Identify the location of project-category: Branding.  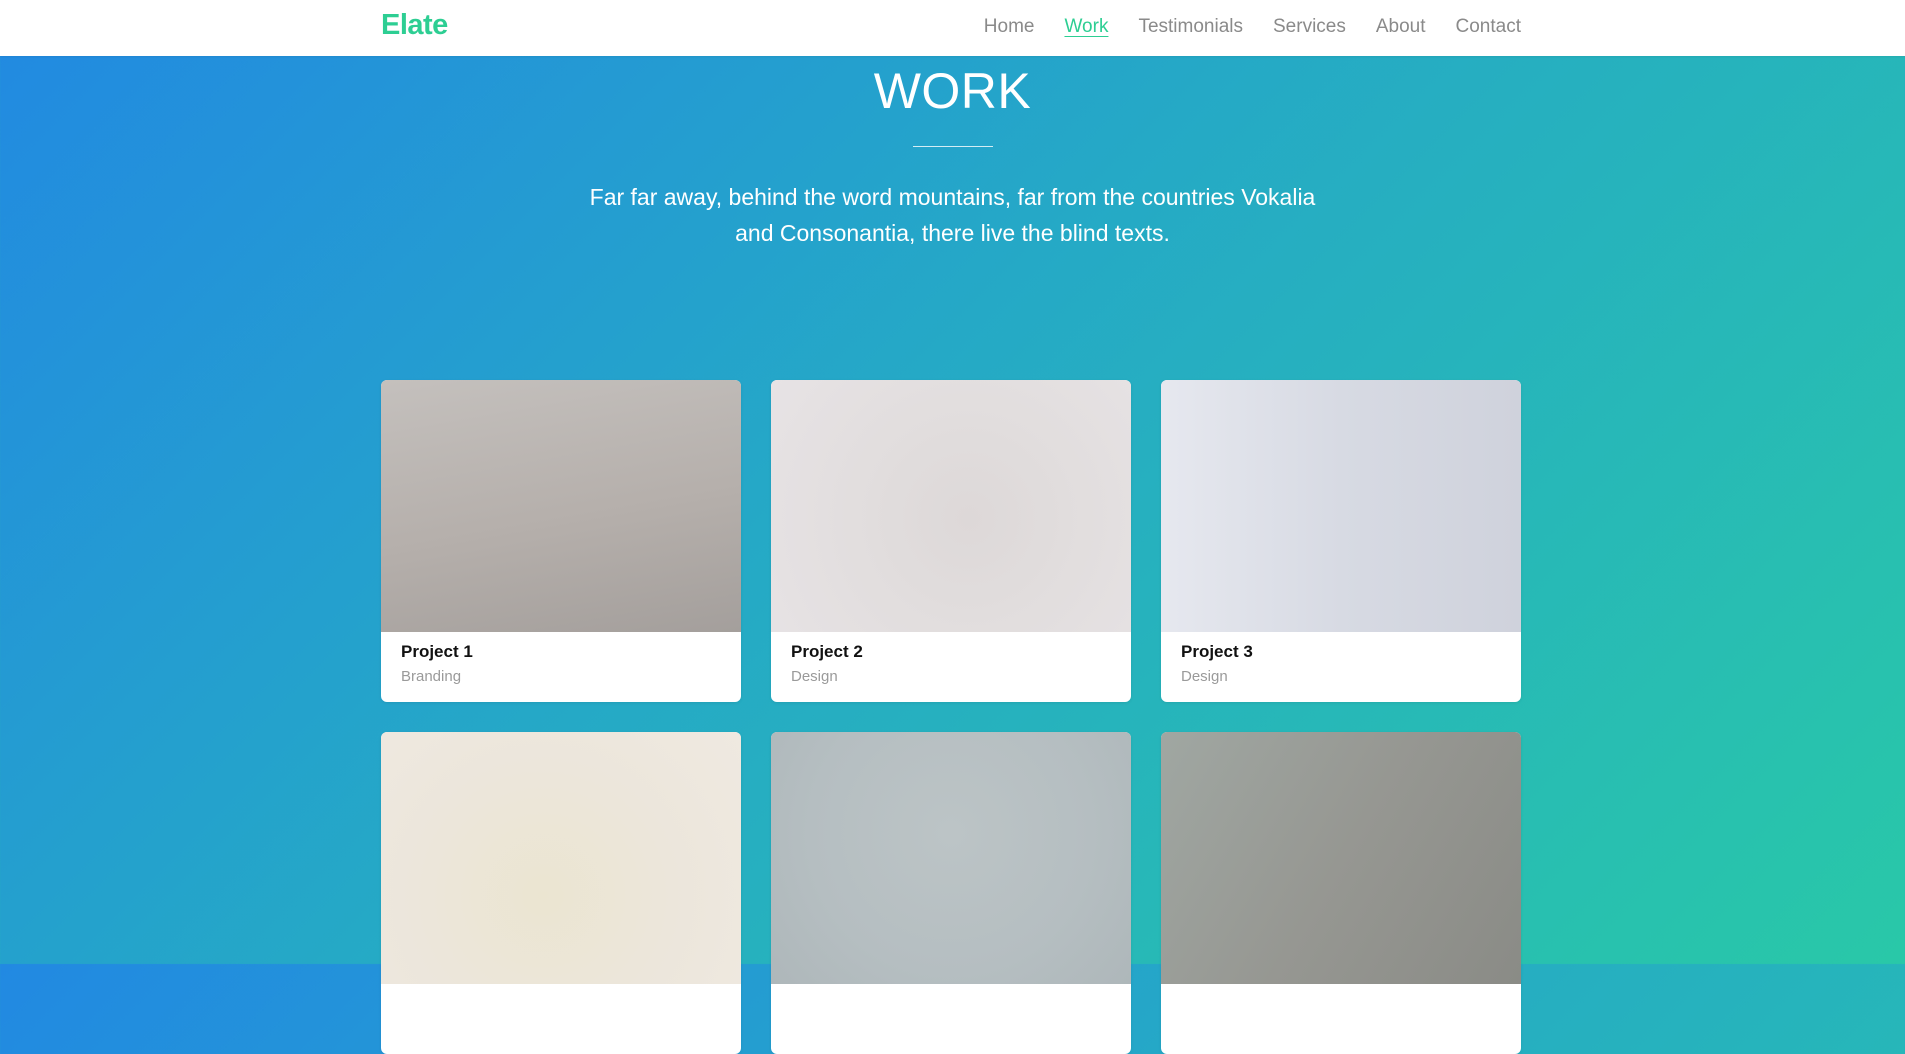
(431, 676).